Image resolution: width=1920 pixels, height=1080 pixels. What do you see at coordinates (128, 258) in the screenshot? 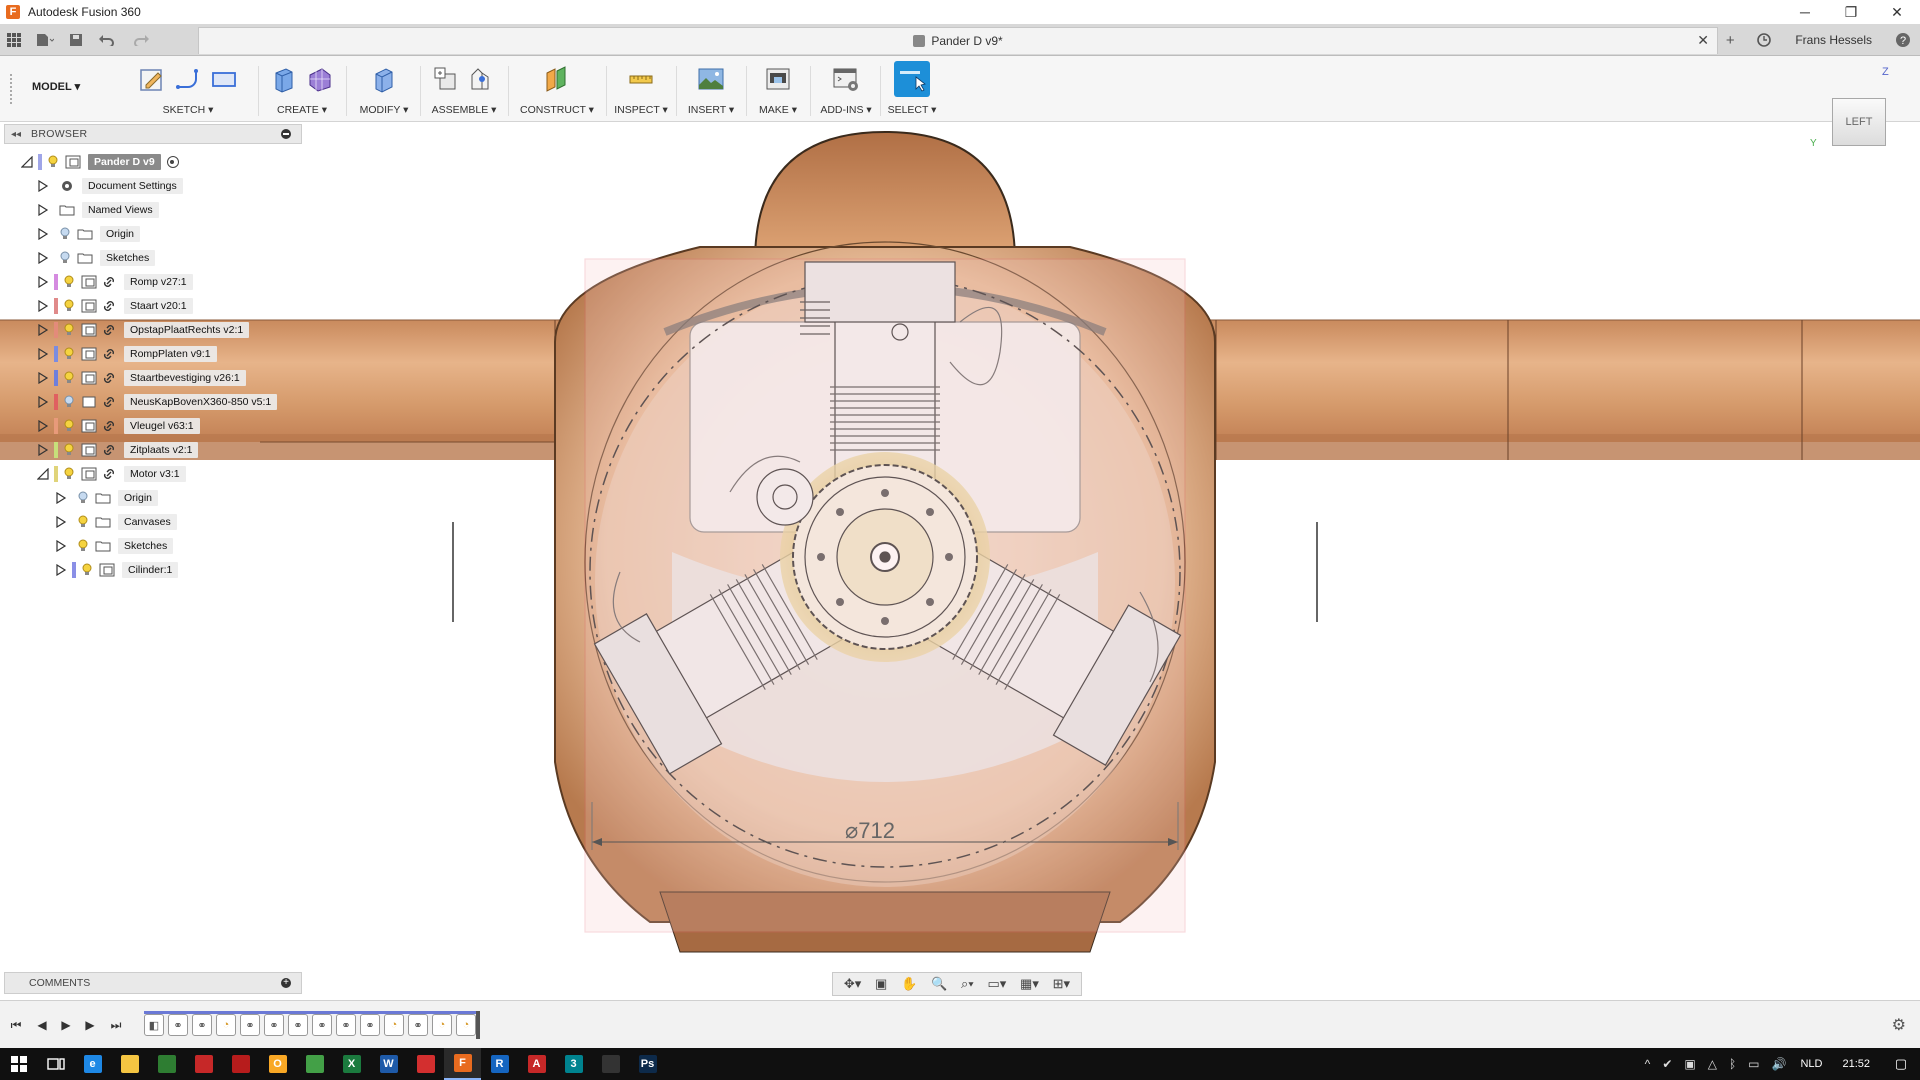
I see `tree-label: Sketches` at bounding box center [128, 258].